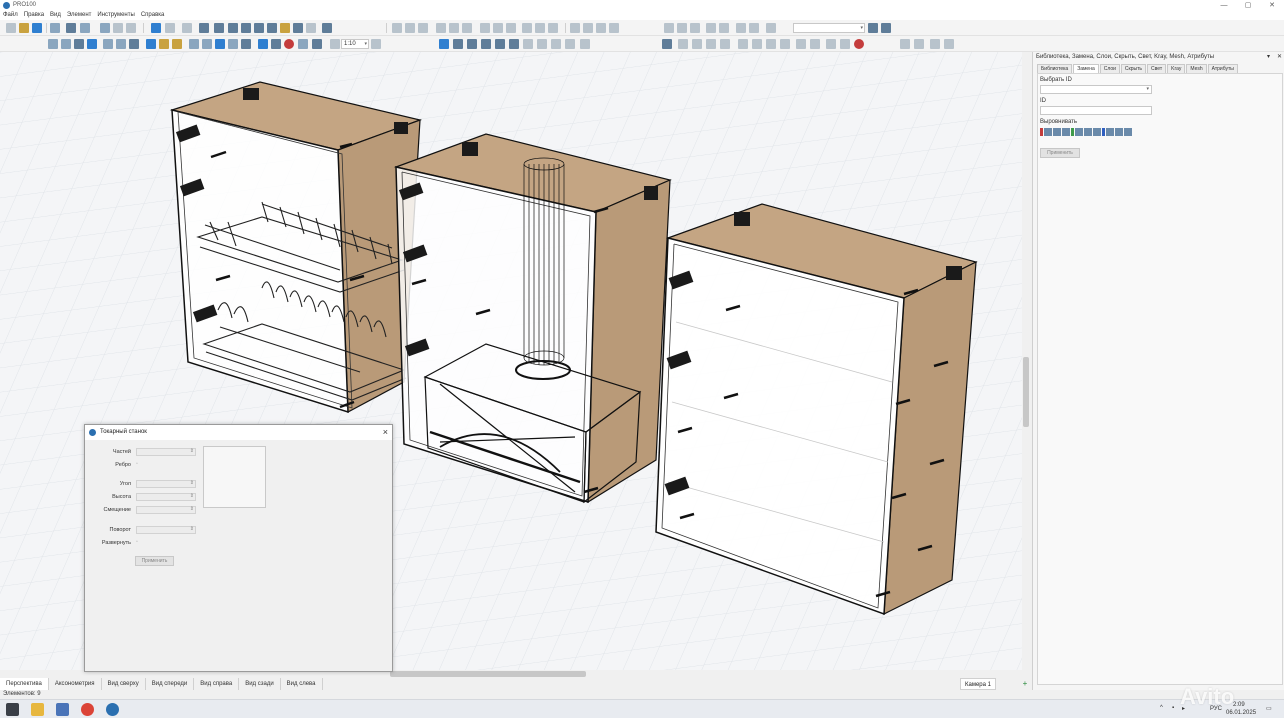 This screenshot has width=1284, height=718. Describe the element at coordinates (376, 44) in the screenshot. I see `zoom-in-icon` at that location.